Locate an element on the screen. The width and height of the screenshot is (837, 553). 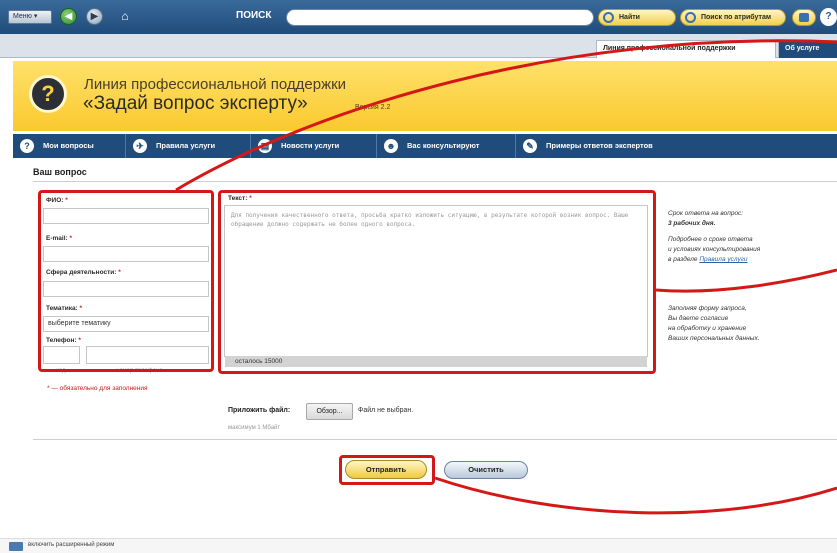
nav-service-news: ▤ Новости услуги is located at coordinates (314, 146).